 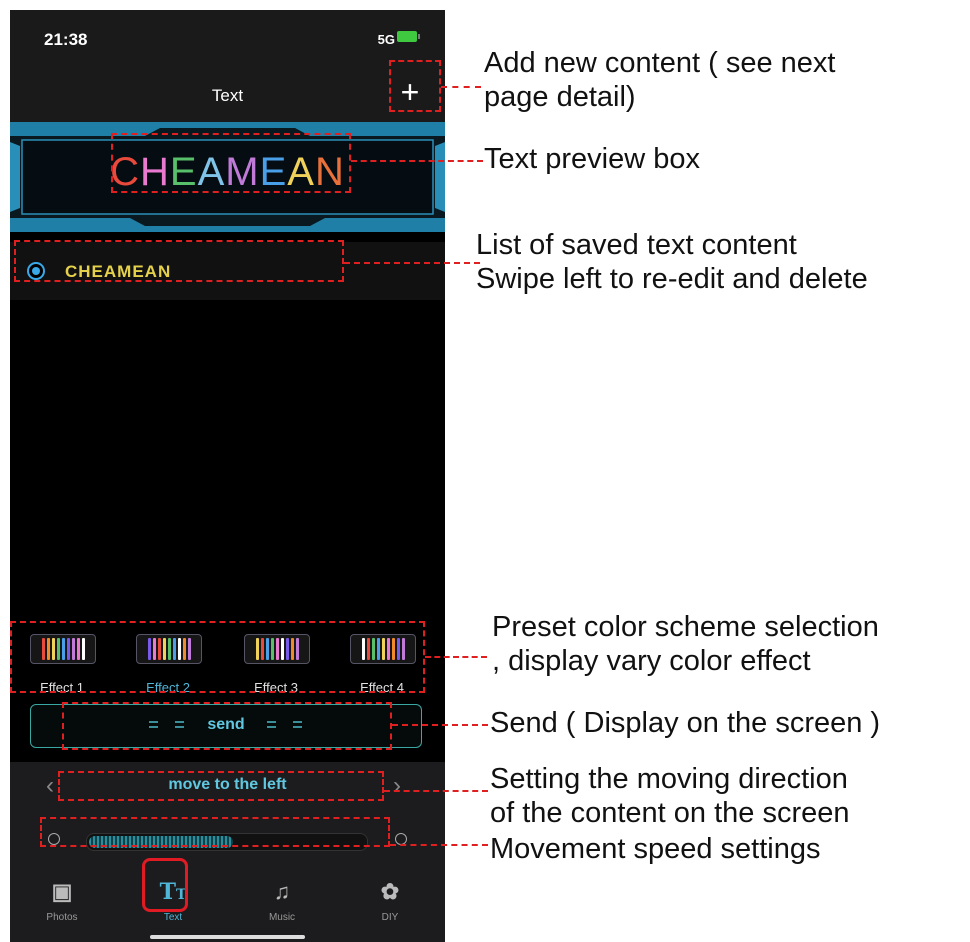 I want to click on annotation-line: , display vary color effect, so click(x=651, y=661).